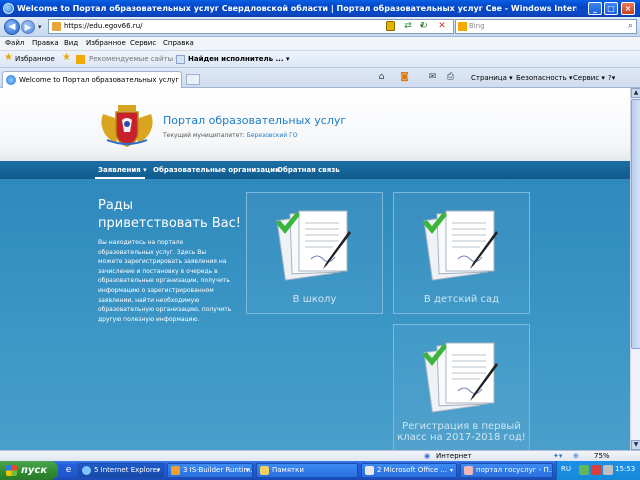 The height and width of the screenshot is (480, 640). I want to click on menu-tools: Сервис, so click(143, 43).